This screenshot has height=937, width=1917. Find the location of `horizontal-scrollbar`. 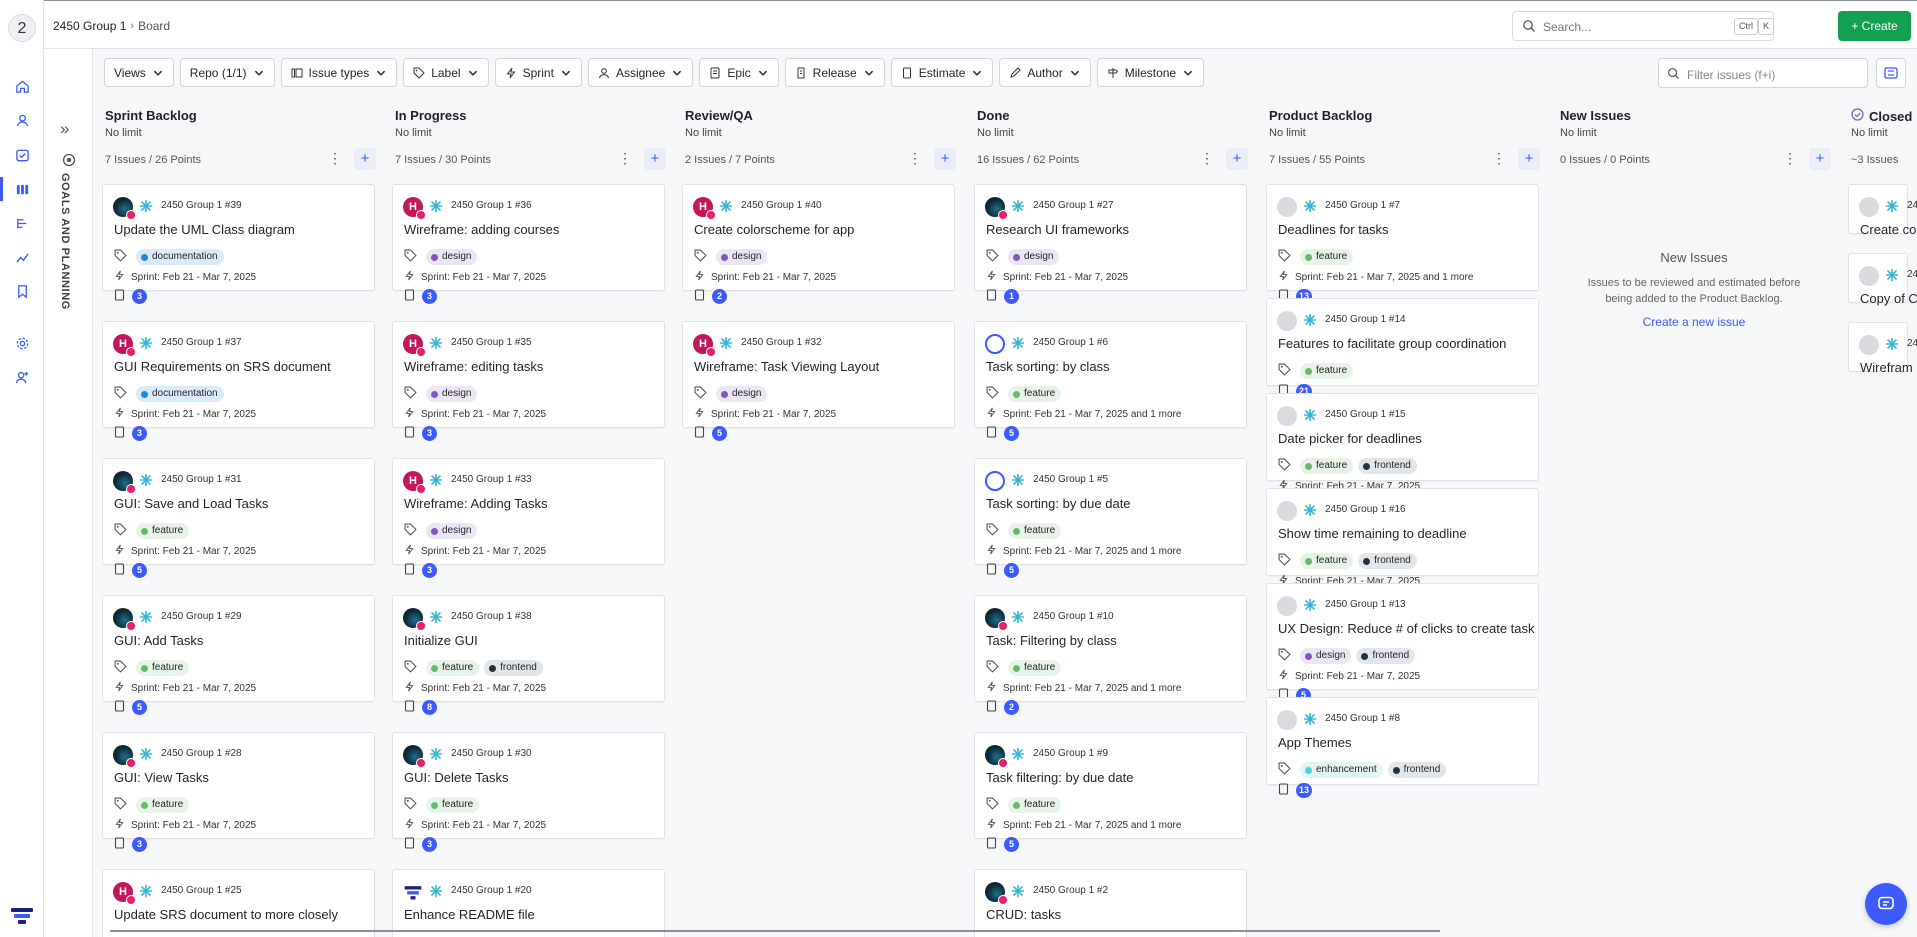

horizontal-scrollbar is located at coordinates (775, 931).